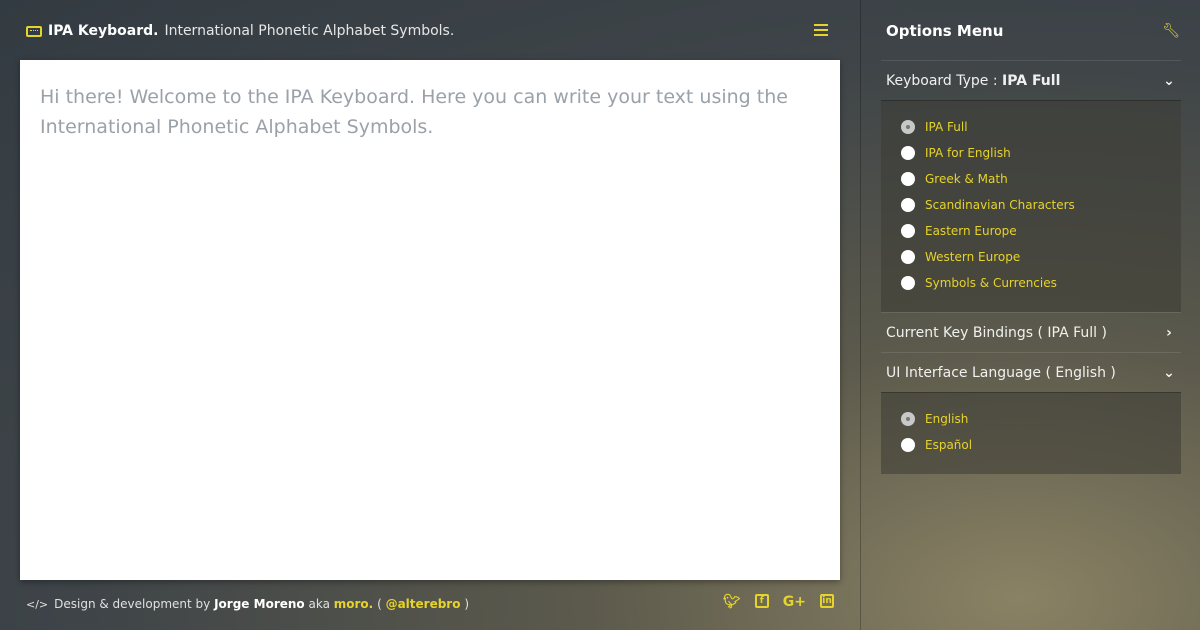 This screenshot has height=630, width=1200. Describe the element at coordinates (946, 127) in the screenshot. I see `option-label: IPA Full` at that location.